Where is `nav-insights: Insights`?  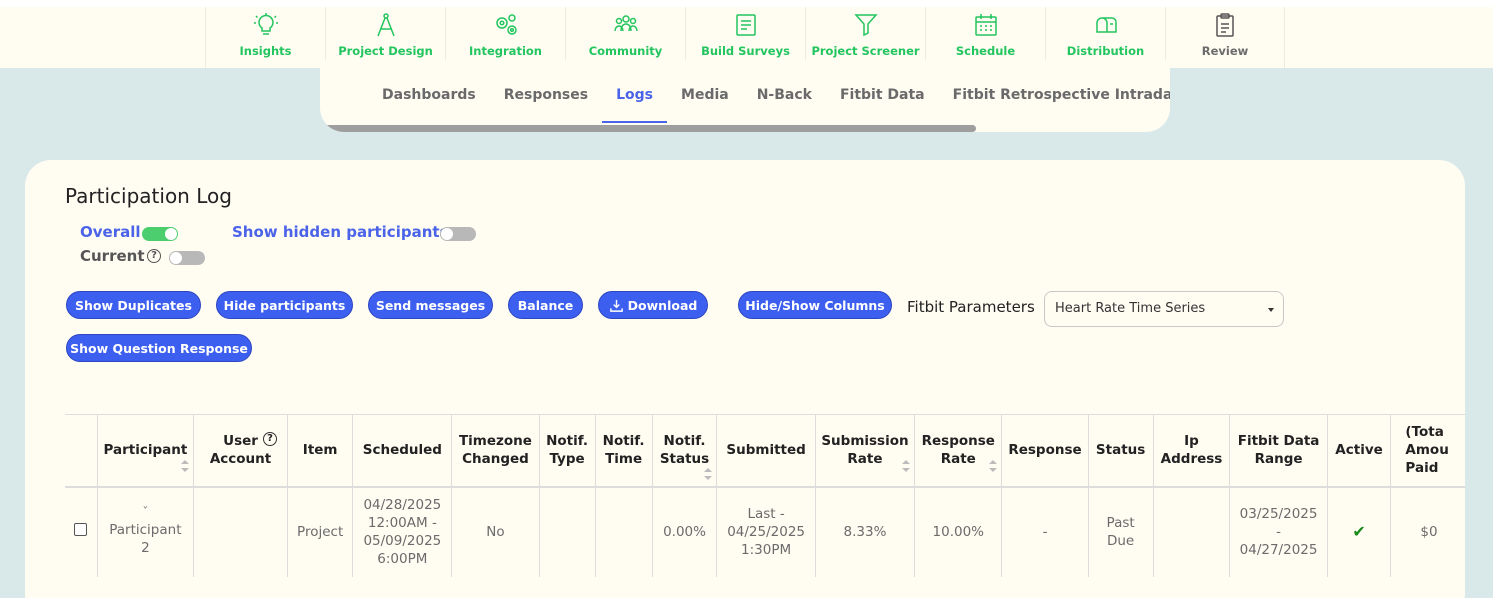 nav-insights: Insights is located at coordinates (265, 37).